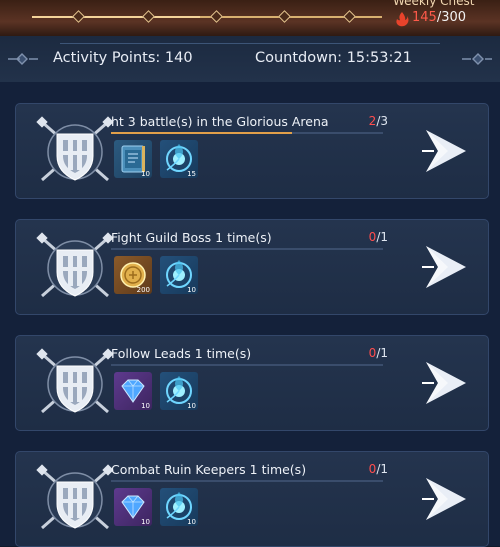 Image resolution: width=500 pixels, height=547 pixels. I want to click on weekly-chest-title: Weekly Chest, so click(433, 4).